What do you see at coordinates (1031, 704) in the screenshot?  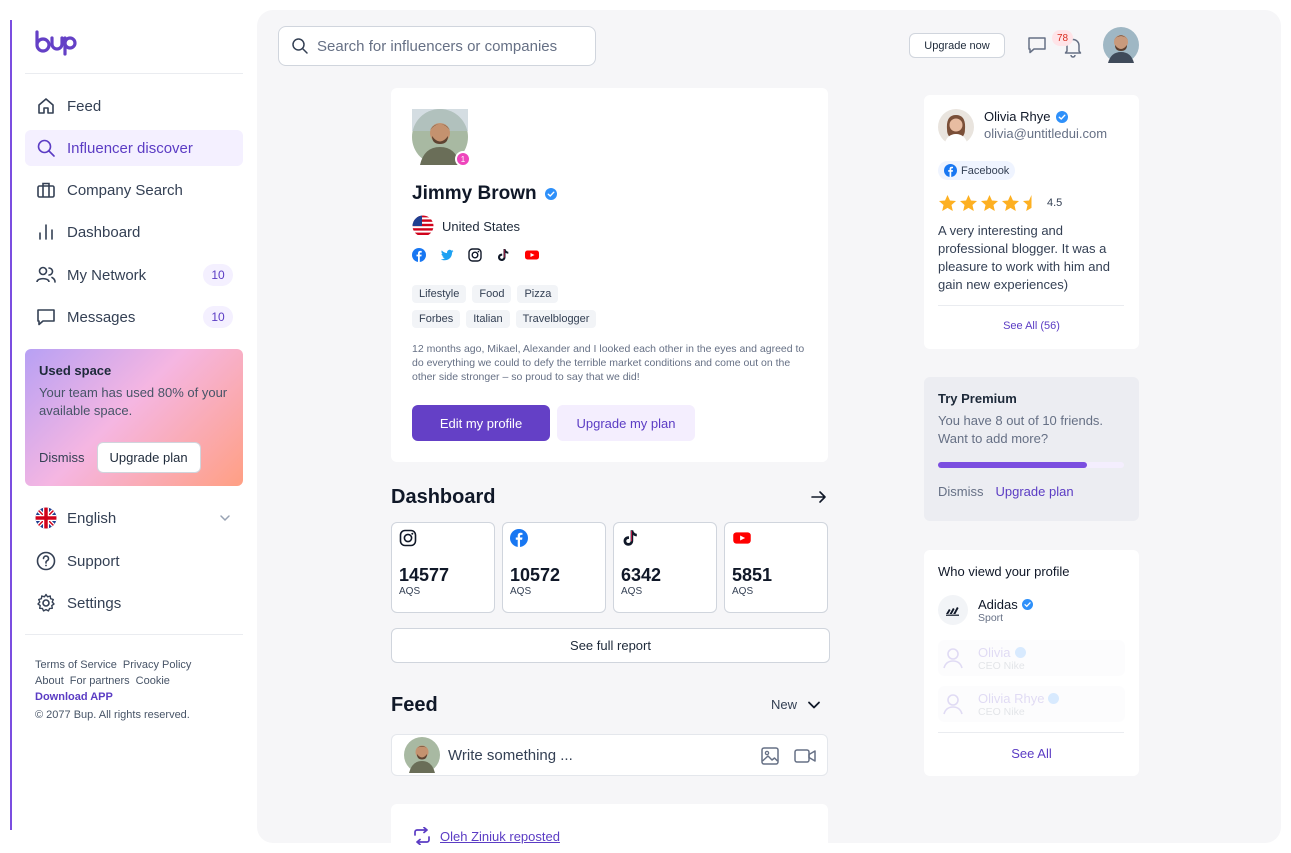 I see `viewer-item-locked: Olivia Rhye CEO Nike` at bounding box center [1031, 704].